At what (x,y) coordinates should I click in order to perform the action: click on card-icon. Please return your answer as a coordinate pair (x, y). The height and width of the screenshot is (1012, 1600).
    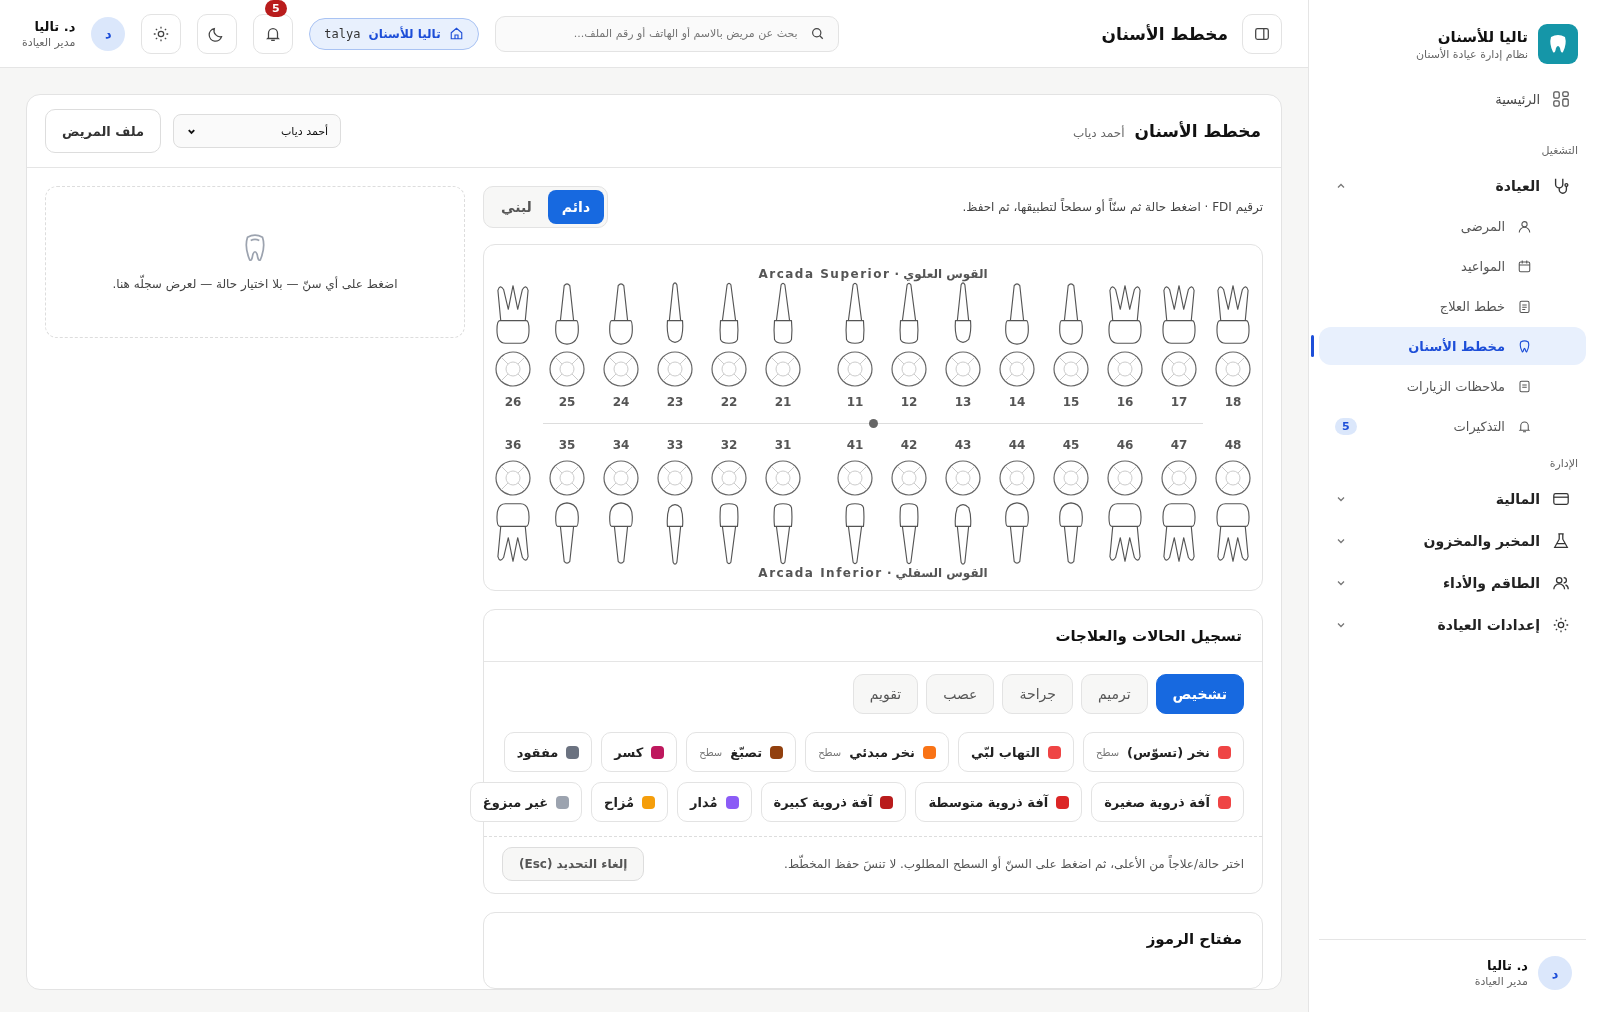
    Looking at the image, I should click on (1561, 499).